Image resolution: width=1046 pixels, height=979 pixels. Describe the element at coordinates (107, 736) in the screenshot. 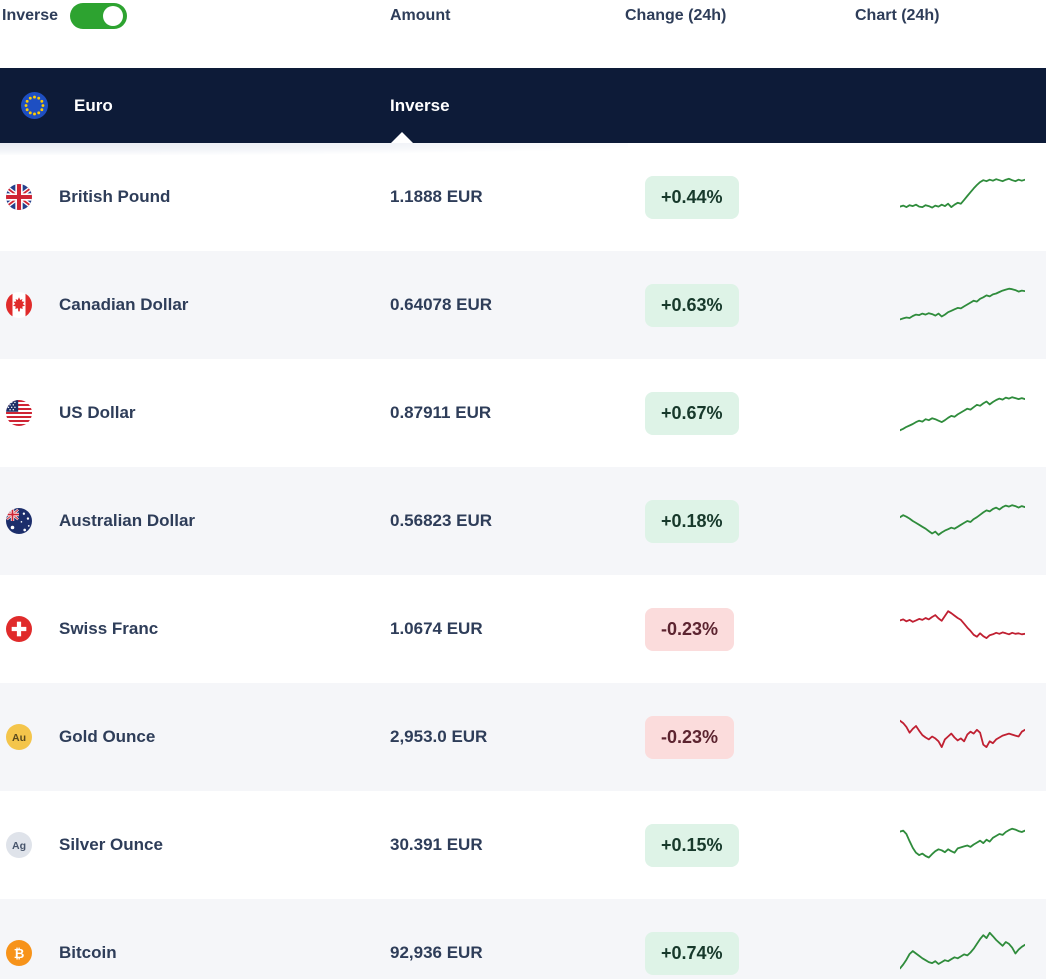

I see `currency-name: Gold Ounce` at that location.